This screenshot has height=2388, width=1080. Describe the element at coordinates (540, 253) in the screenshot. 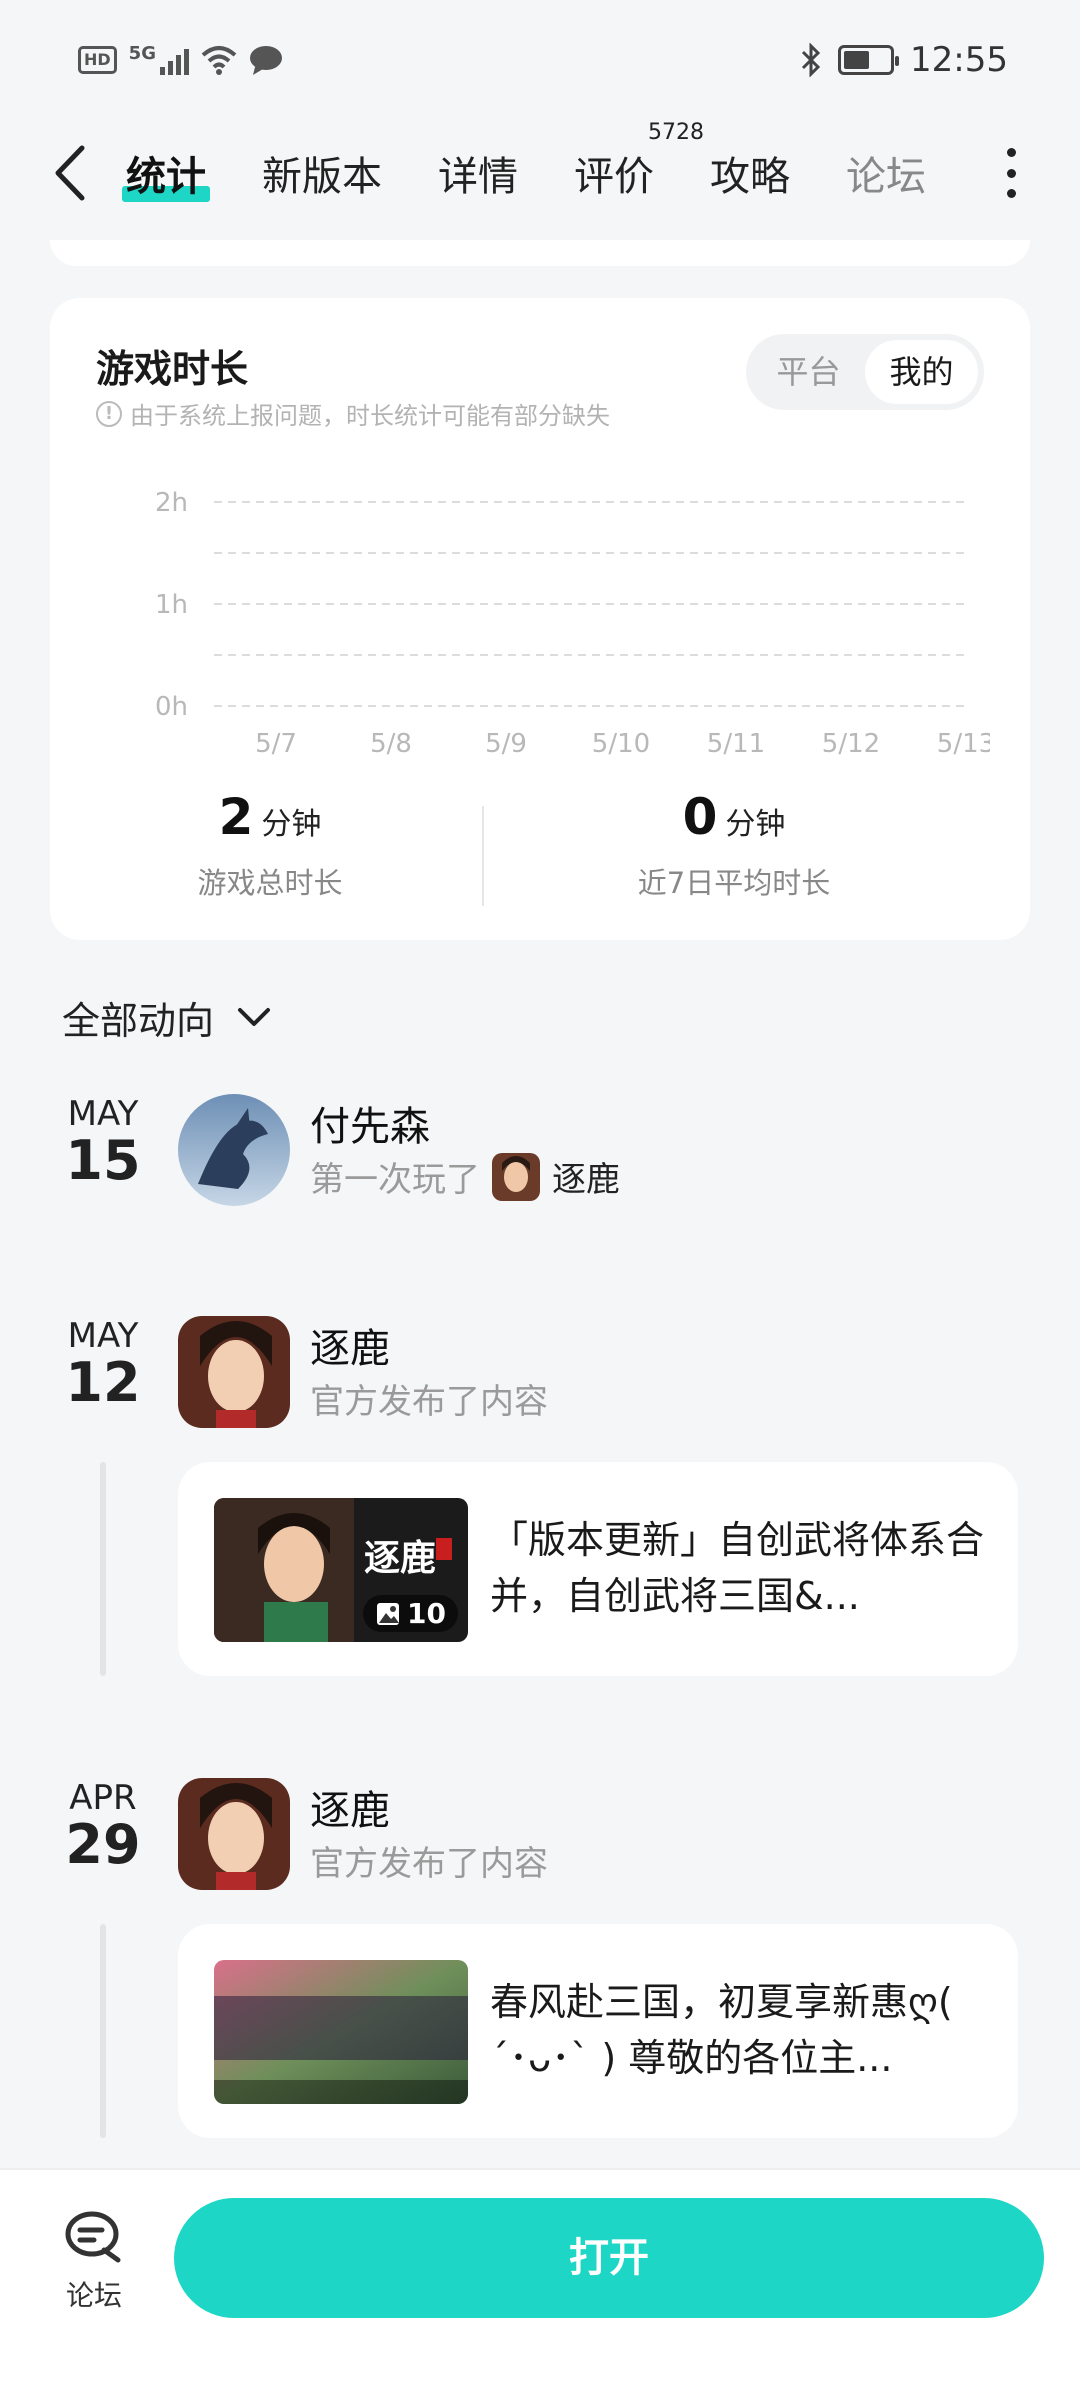

I see `previous-card-edge` at that location.